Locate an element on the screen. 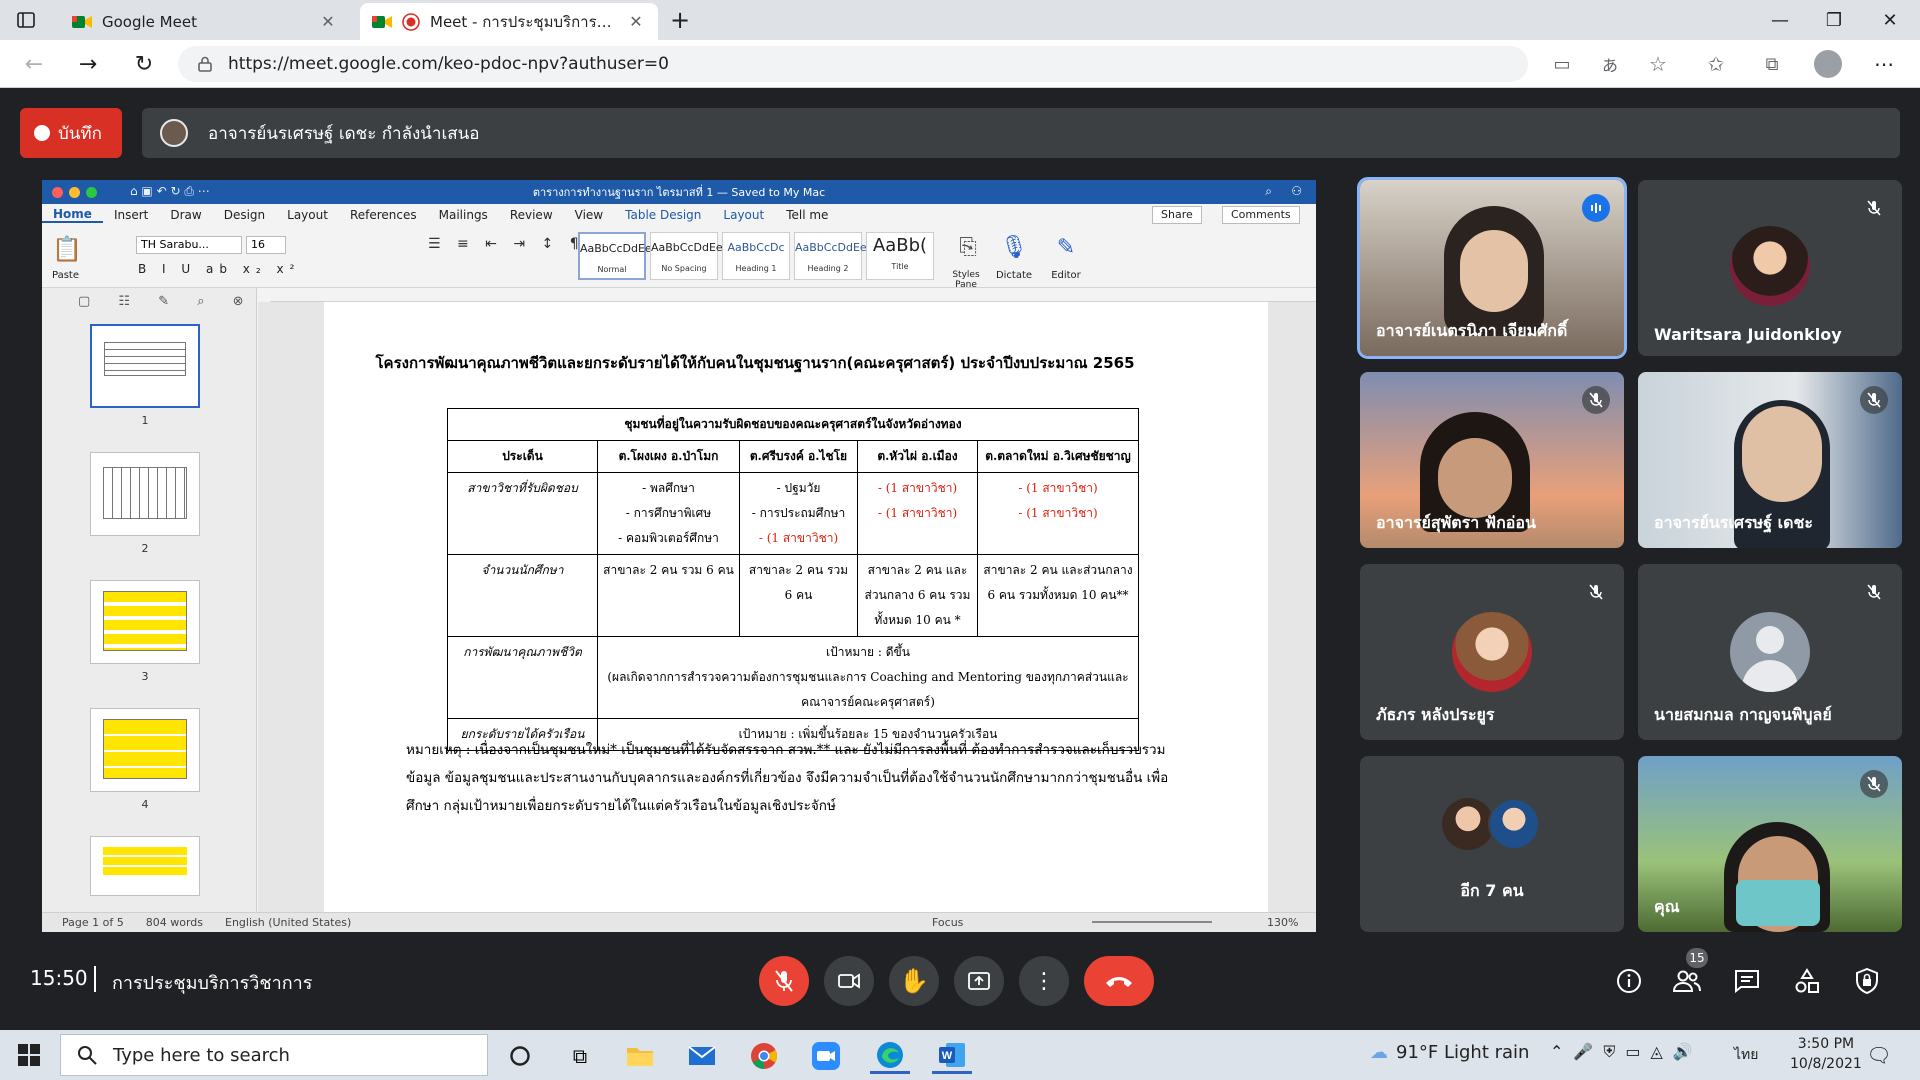  style-no-spacing: AaBbCcDdEe No Spacing is located at coordinates (686, 256).